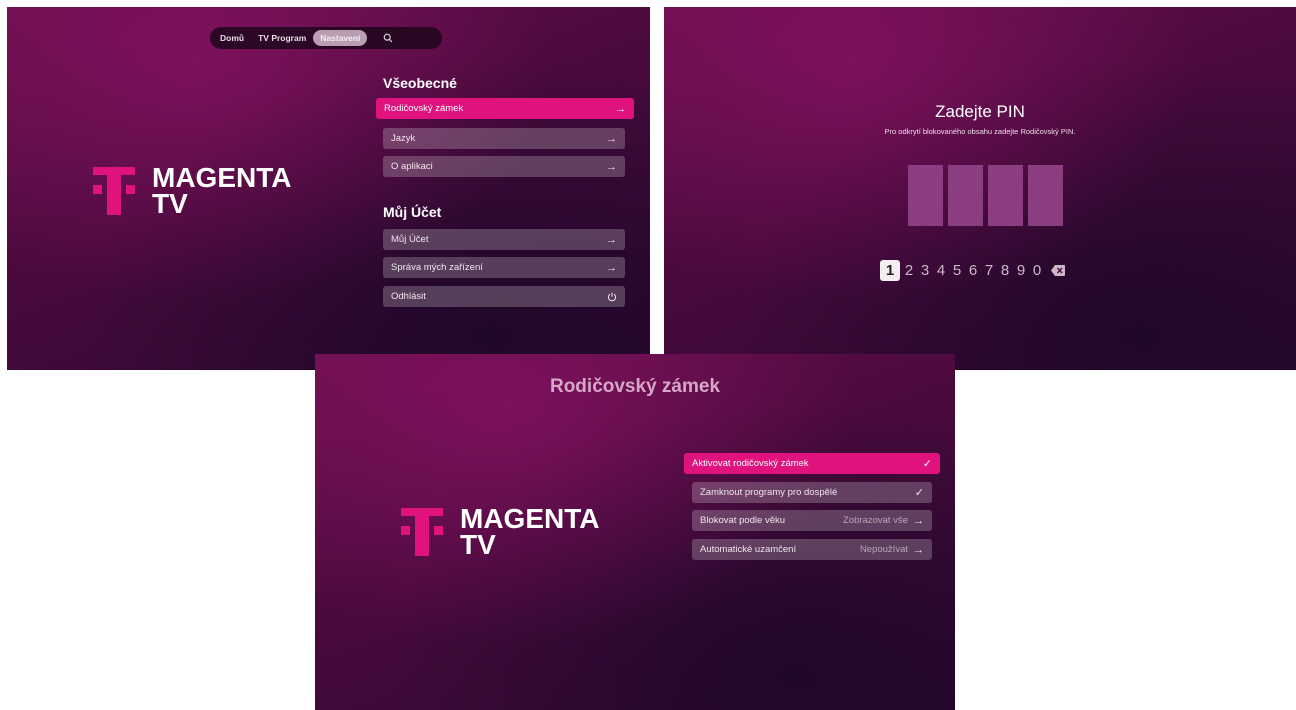 Image resolution: width=1296 pixels, height=710 pixels. What do you see at coordinates (410, 239) in the screenshot?
I see `settings-item-label: Můj Účet` at bounding box center [410, 239].